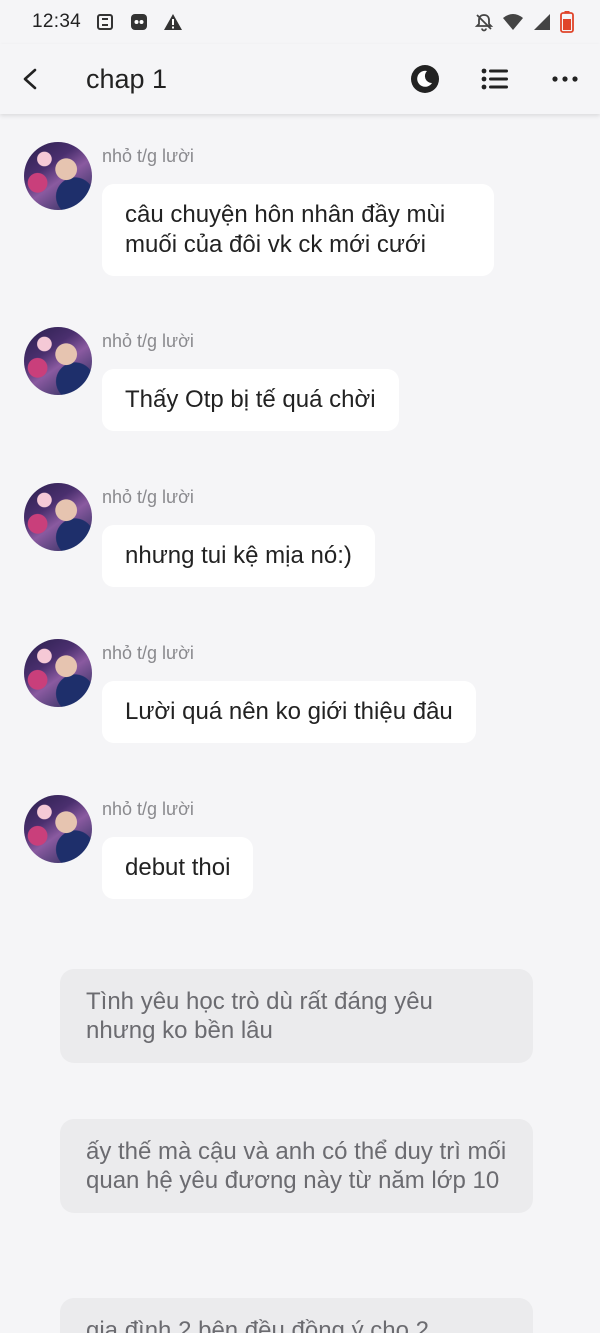  I want to click on more-icon, so click(565, 79).